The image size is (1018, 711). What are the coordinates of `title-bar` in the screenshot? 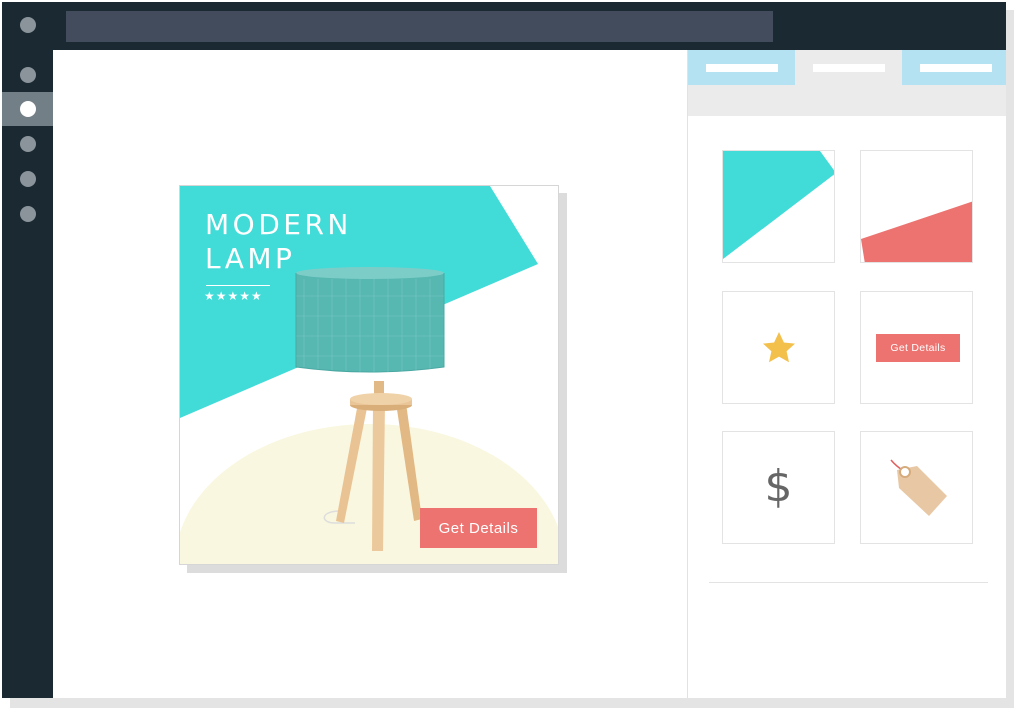 It's located at (504, 26).